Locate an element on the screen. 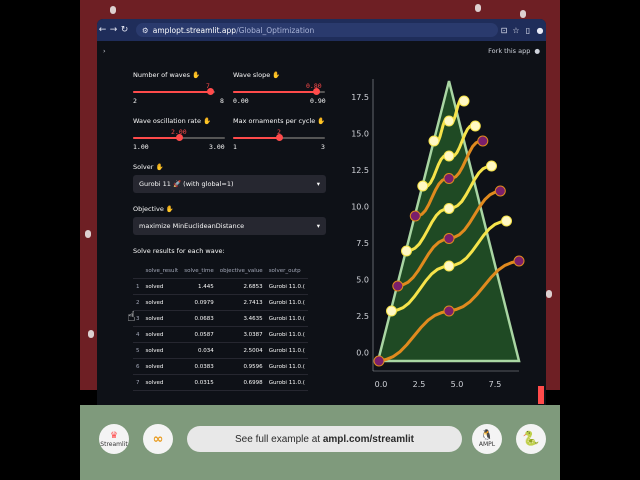 This screenshot has width=640, height=480. slope-slider: Wave slope ✋ 0.80 0.00 0.90 is located at coordinates (280, 88).